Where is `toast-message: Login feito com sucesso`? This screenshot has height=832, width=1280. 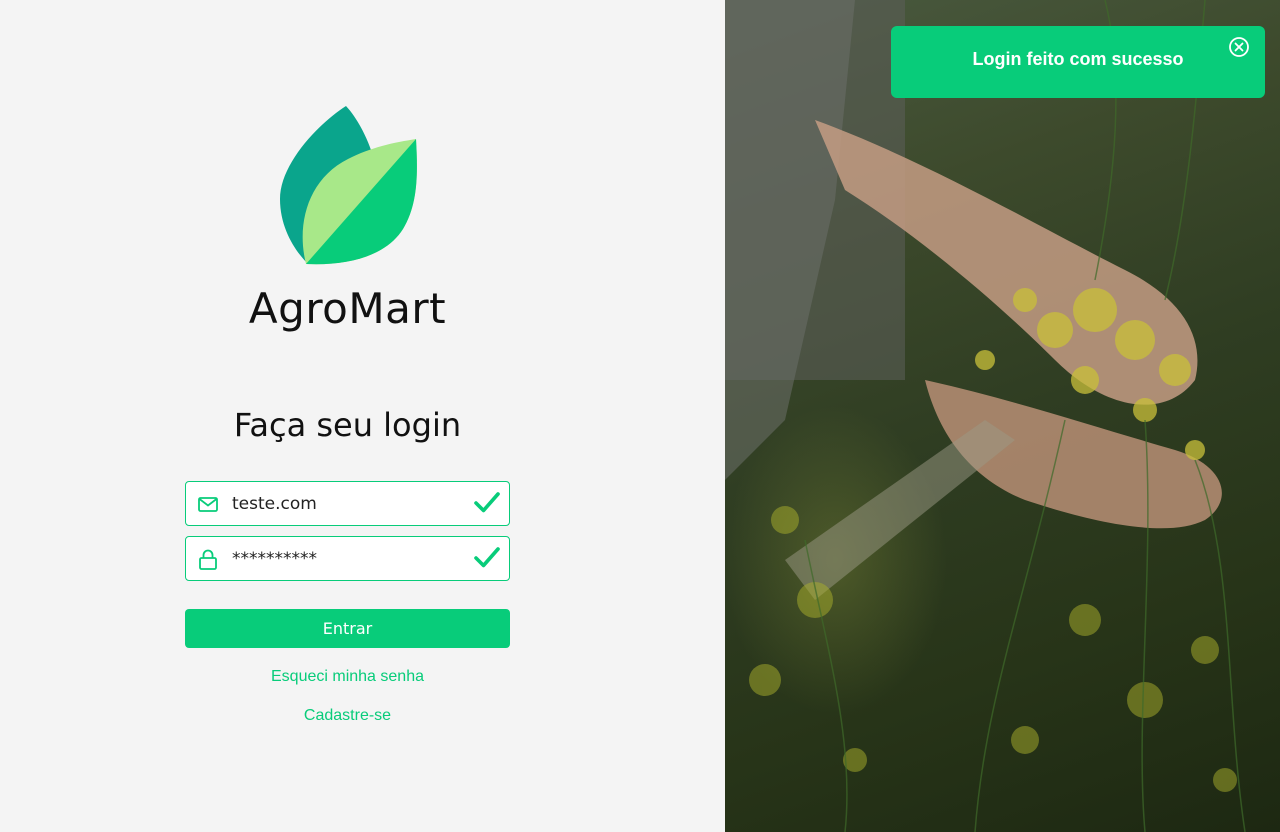 toast-message: Login feito com sucesso is located at coordinates (1078, 59).